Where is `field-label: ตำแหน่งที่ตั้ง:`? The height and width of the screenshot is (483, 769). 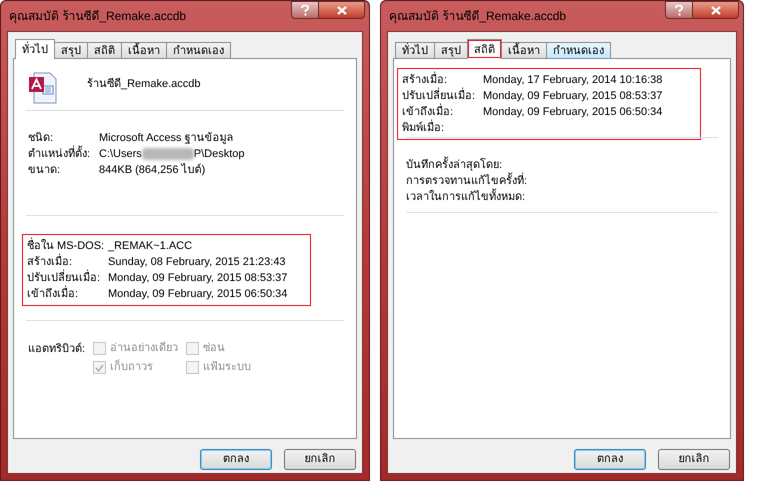
field-label: ตำแหน่งที่ตั้ง: is located at coordinates (60, 154).